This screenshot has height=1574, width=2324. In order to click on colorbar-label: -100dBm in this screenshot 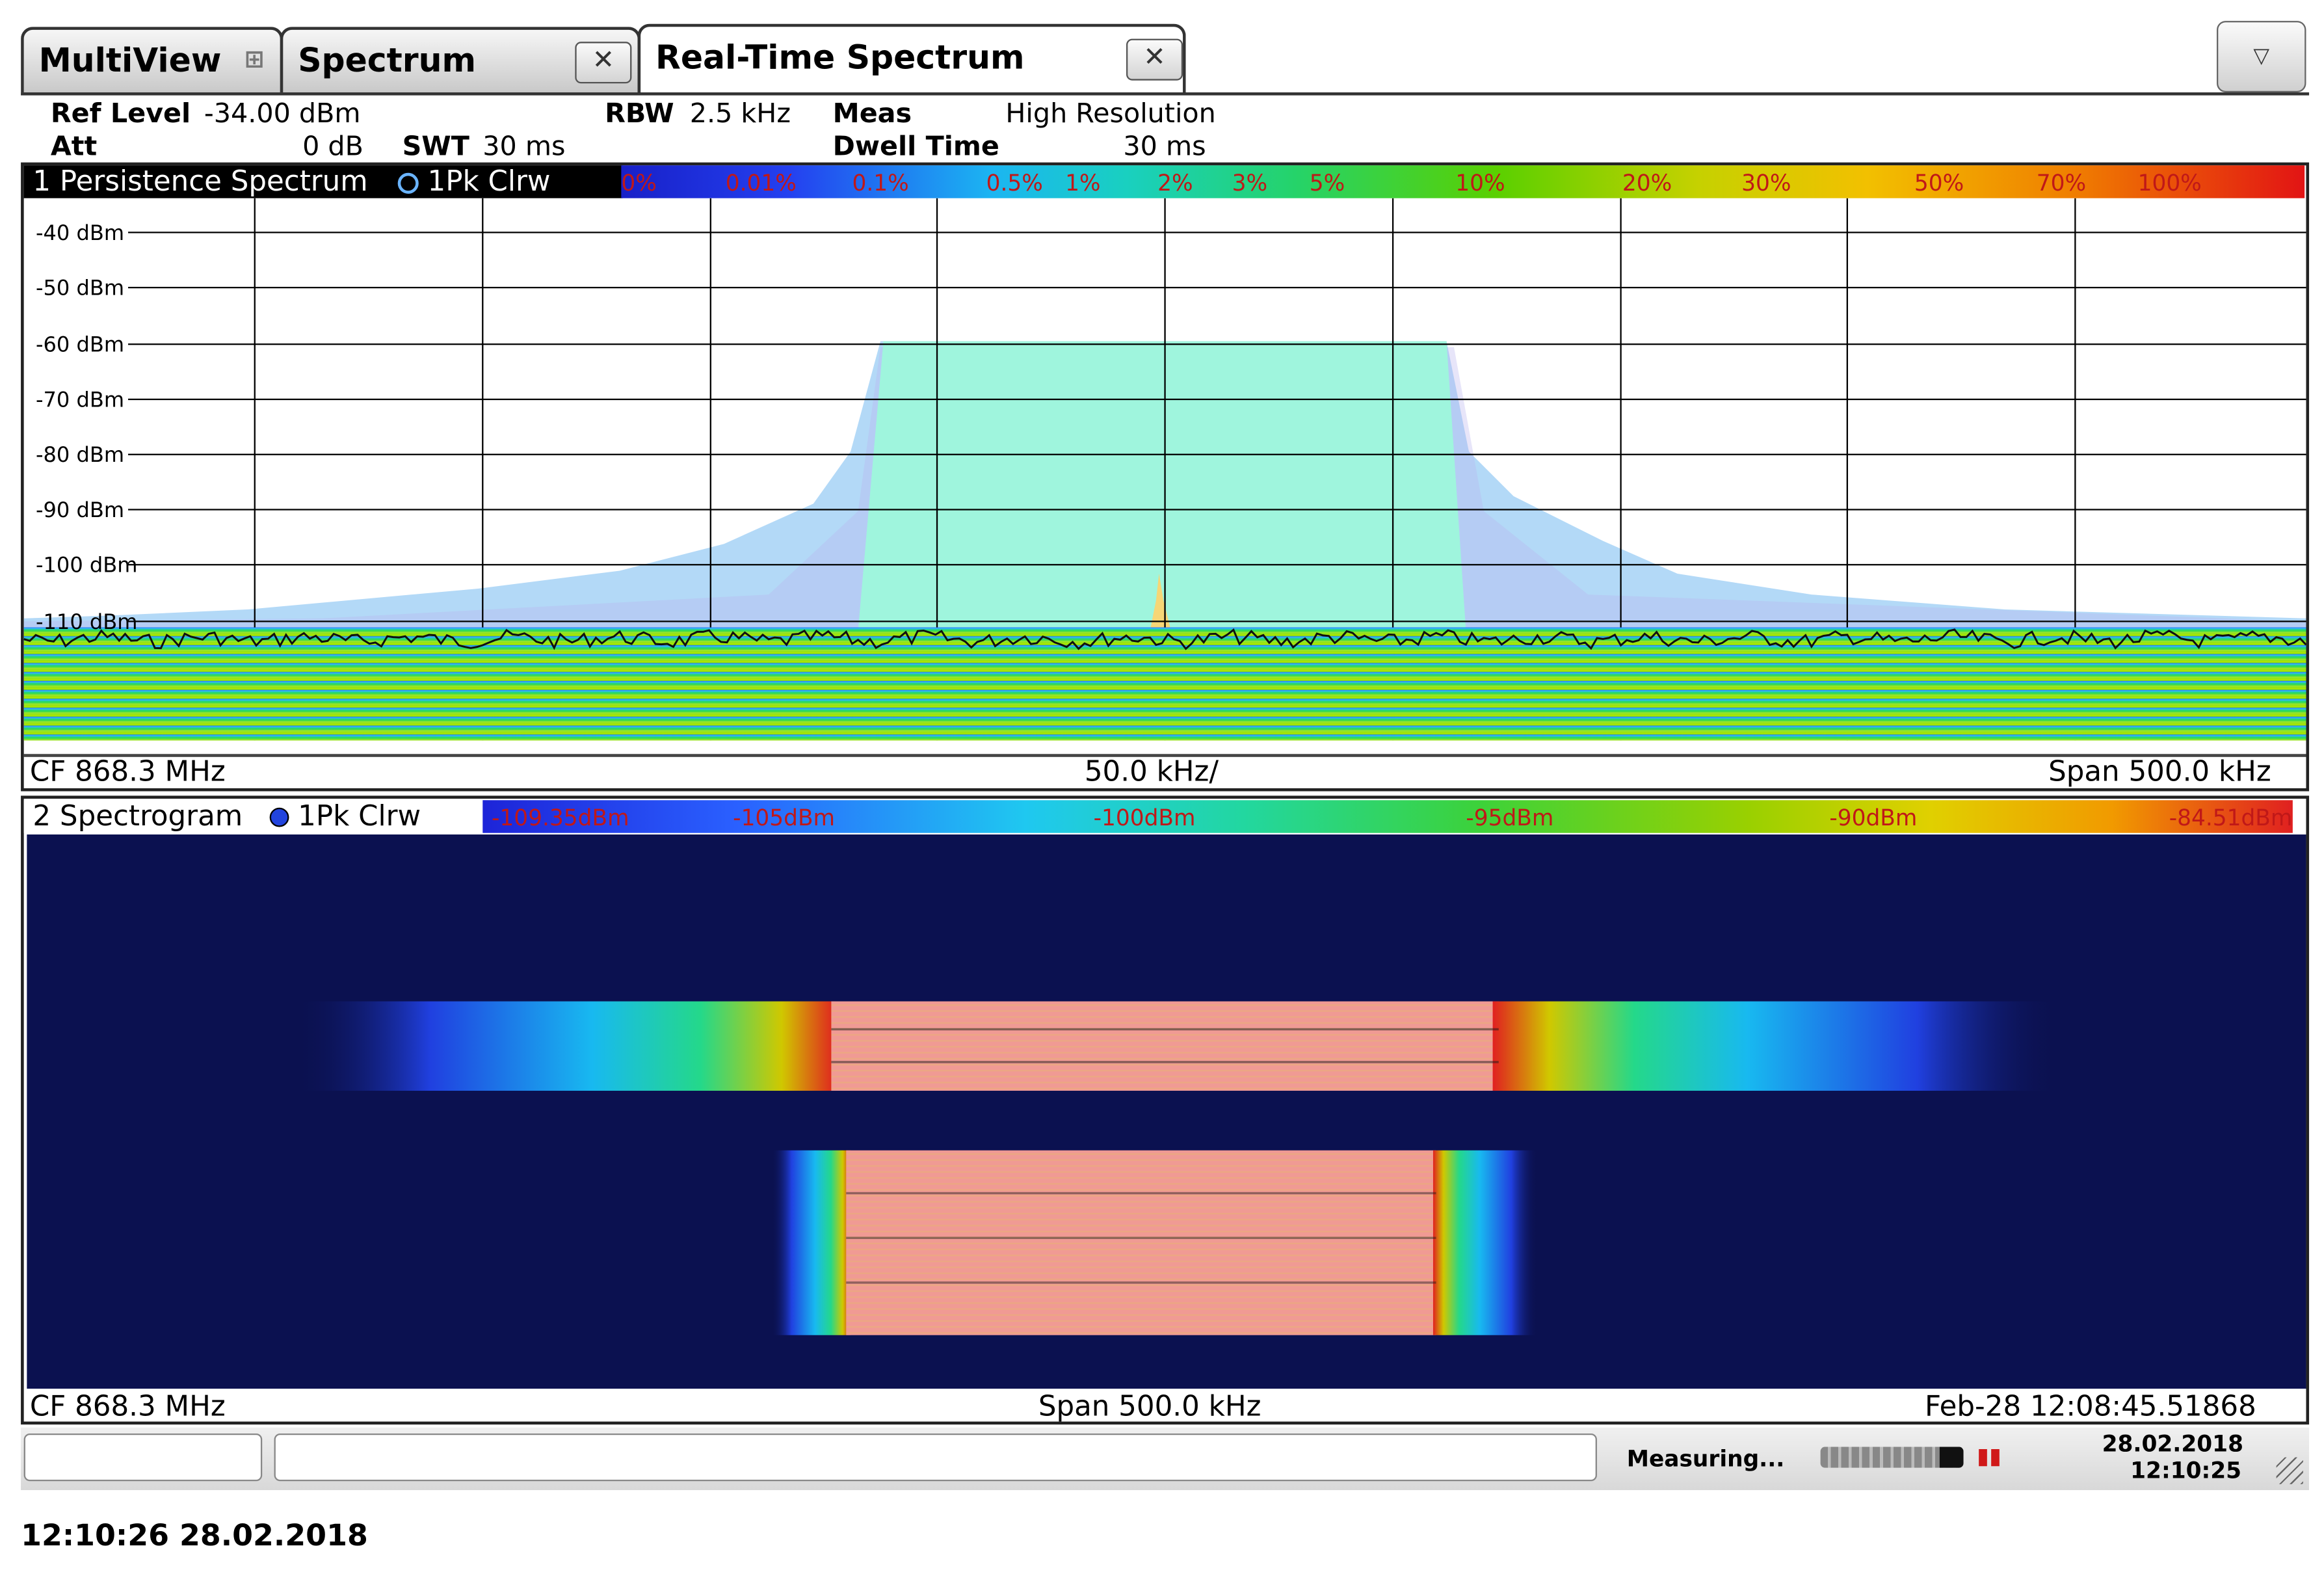, I will do `click(1145, 818)`.